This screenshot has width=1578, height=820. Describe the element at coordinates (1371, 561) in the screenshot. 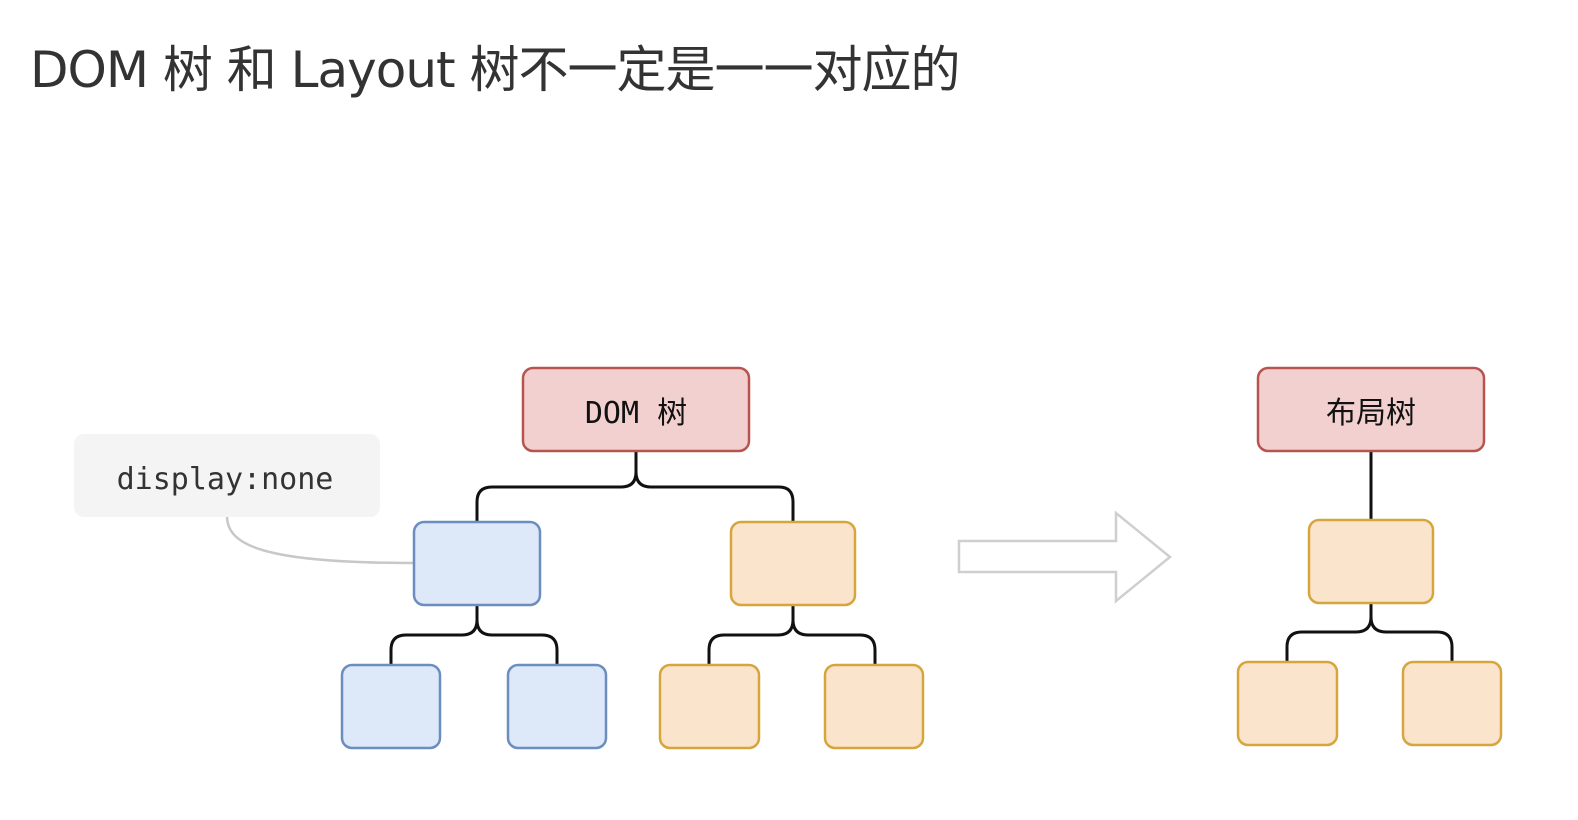

I see `layout-child-node` at that location.